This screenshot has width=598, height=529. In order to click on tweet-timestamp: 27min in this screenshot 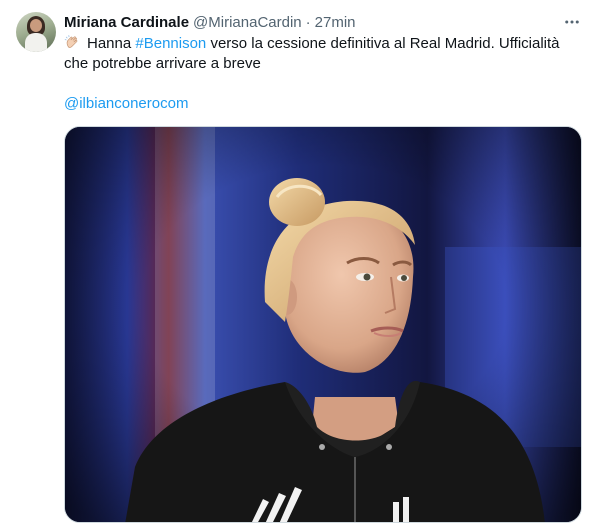, I will do `click(335, 22)`.